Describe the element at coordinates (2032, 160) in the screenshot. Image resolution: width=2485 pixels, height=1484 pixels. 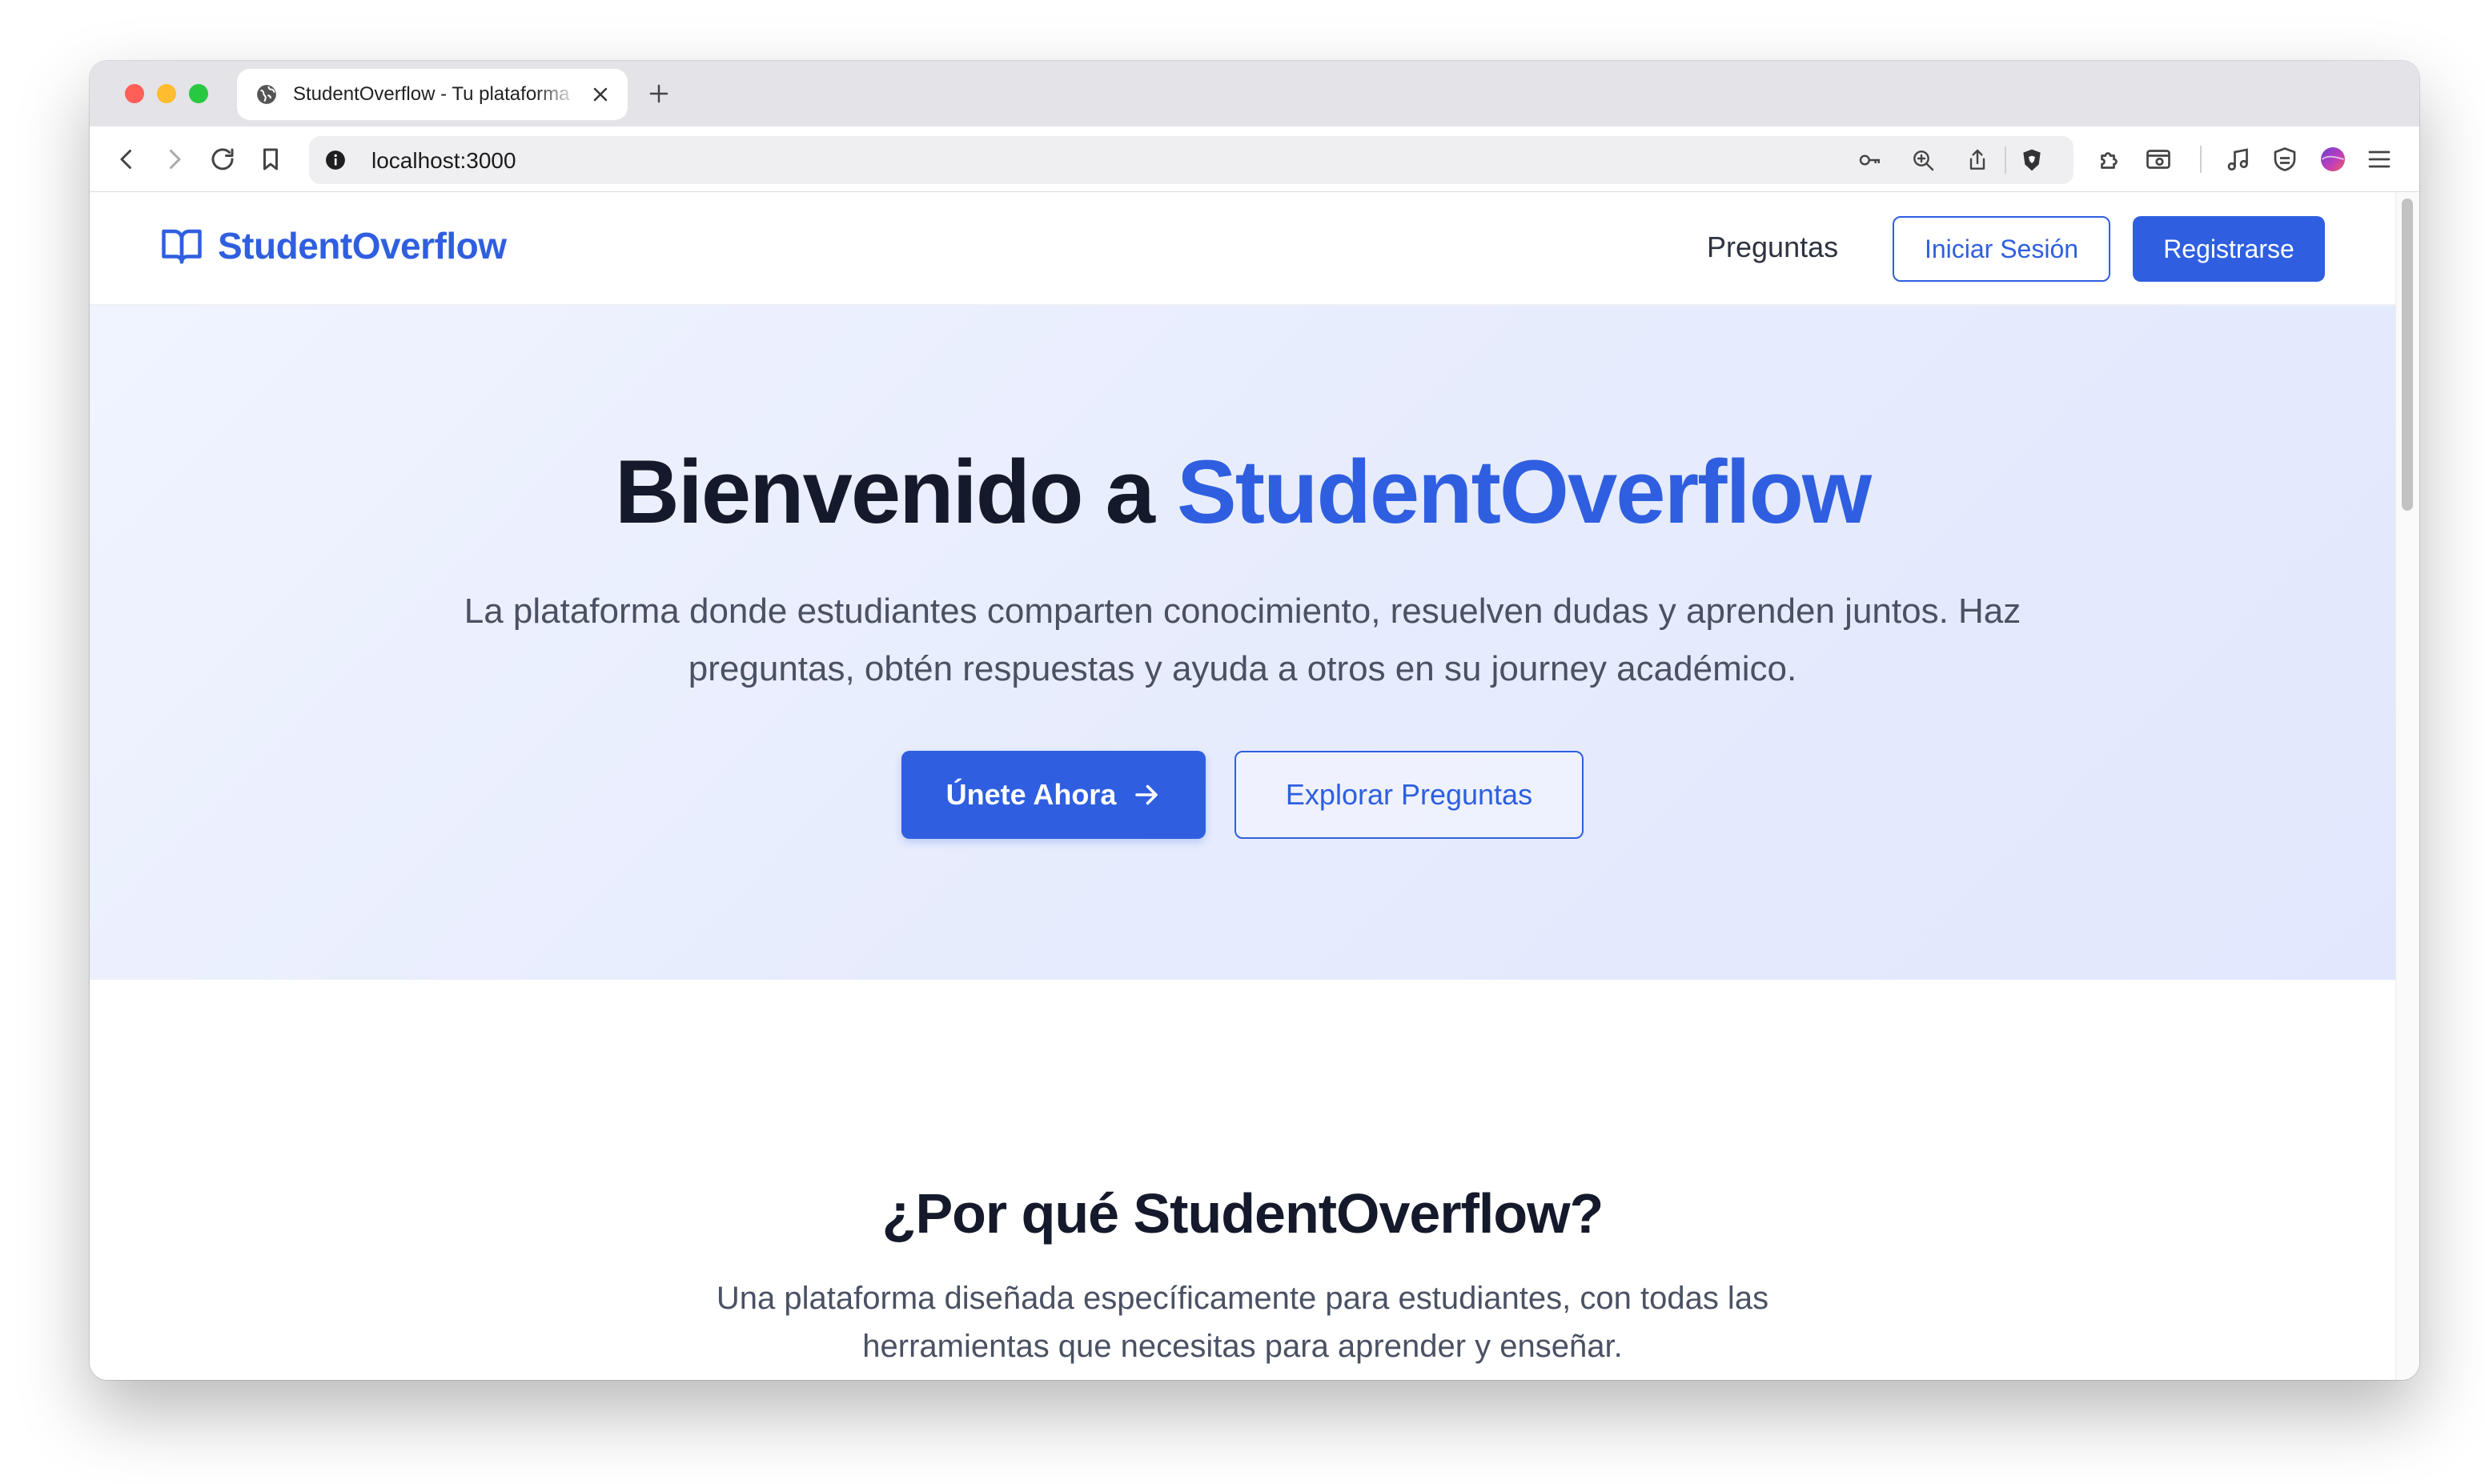
I see `brave-shield-icon` at that location.